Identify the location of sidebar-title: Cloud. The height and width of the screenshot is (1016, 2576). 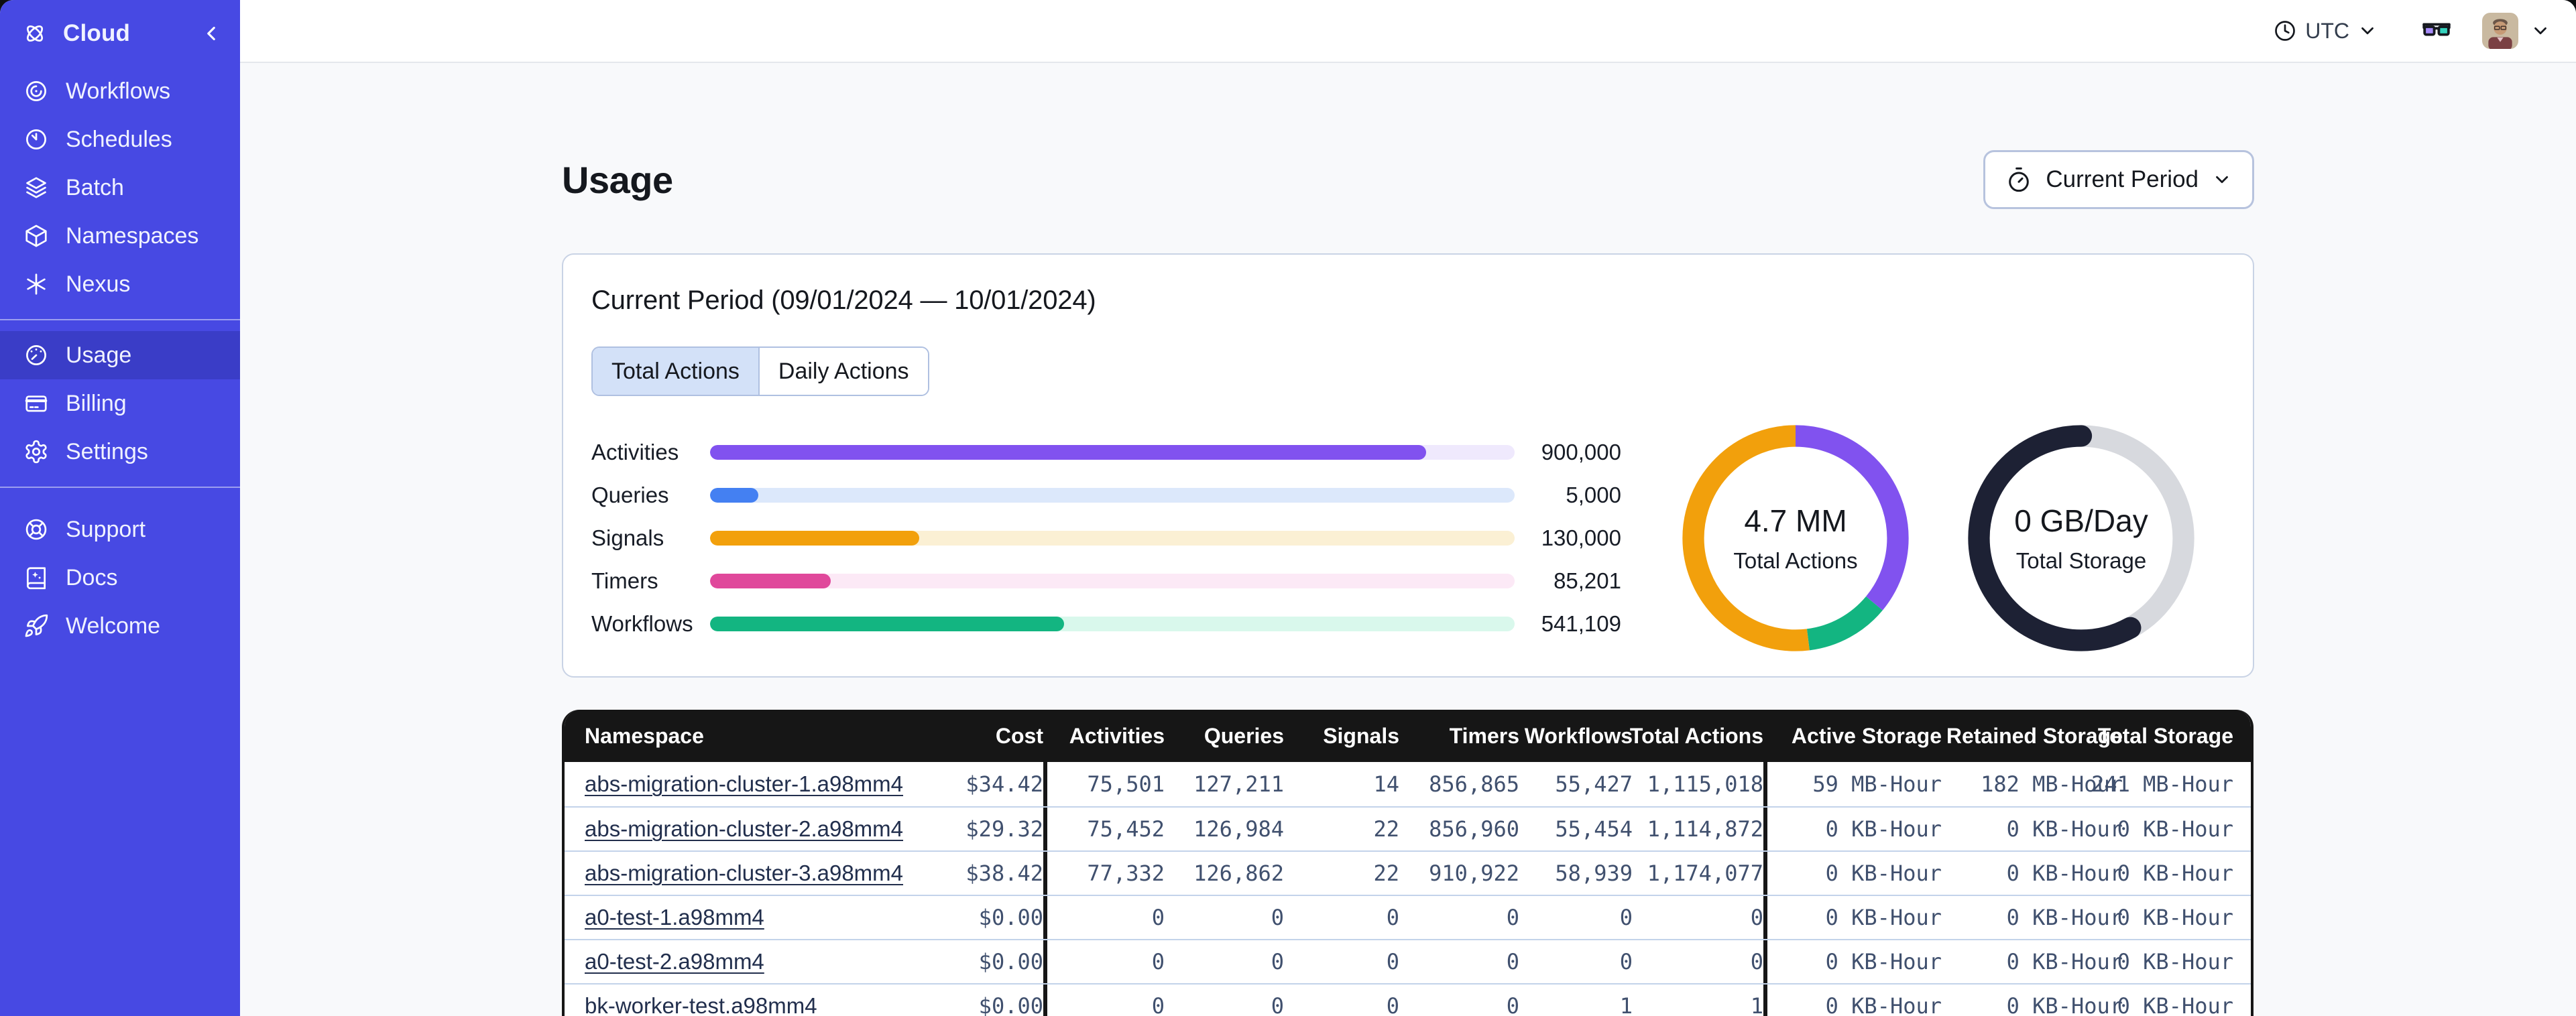
(97, 33).